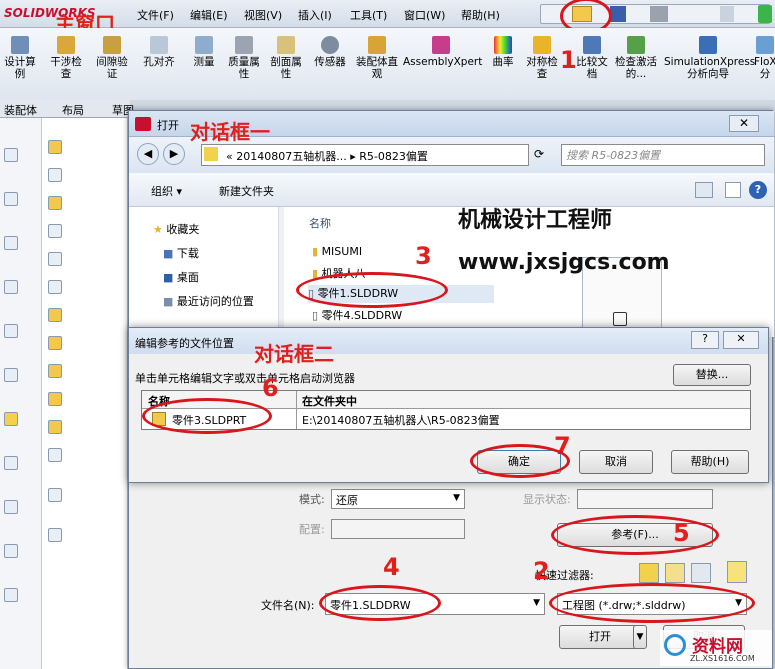 This screenshot has width=775, height=669. What do you see at coordinates (166, 191) in the screenshot?
I see `organize-button: 组织 ▾` at bounding box center [166, 191].